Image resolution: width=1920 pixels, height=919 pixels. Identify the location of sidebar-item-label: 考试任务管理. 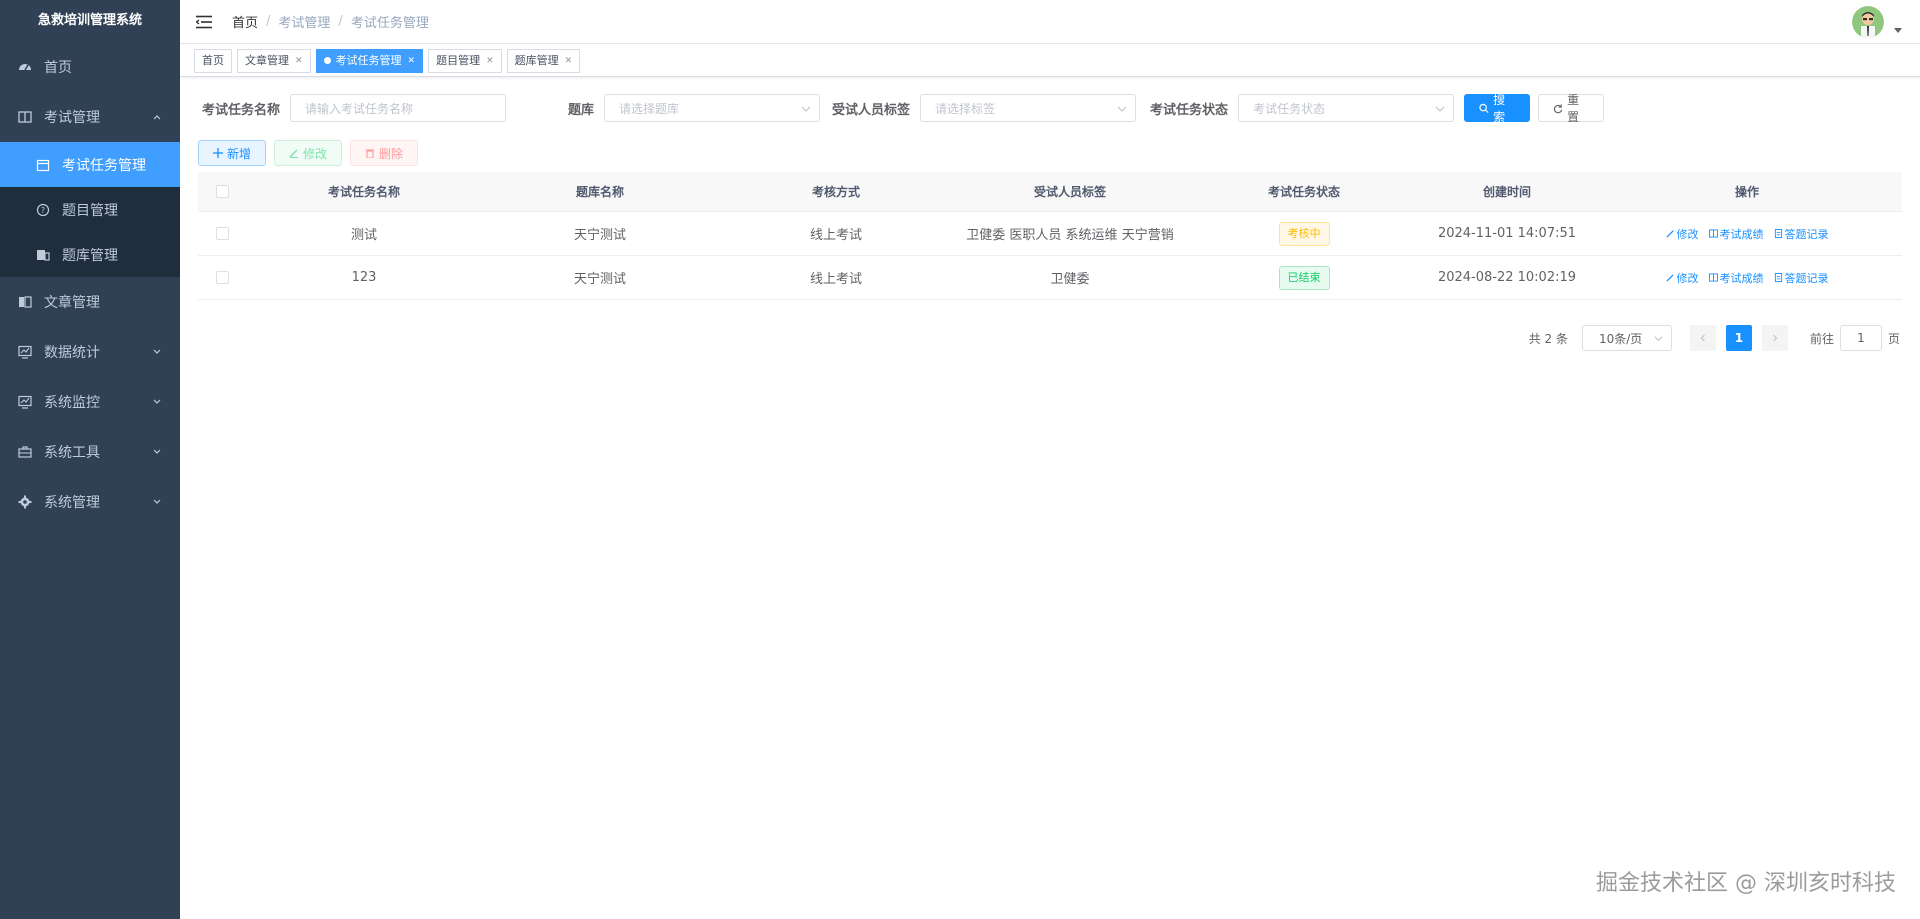
(104, 165).